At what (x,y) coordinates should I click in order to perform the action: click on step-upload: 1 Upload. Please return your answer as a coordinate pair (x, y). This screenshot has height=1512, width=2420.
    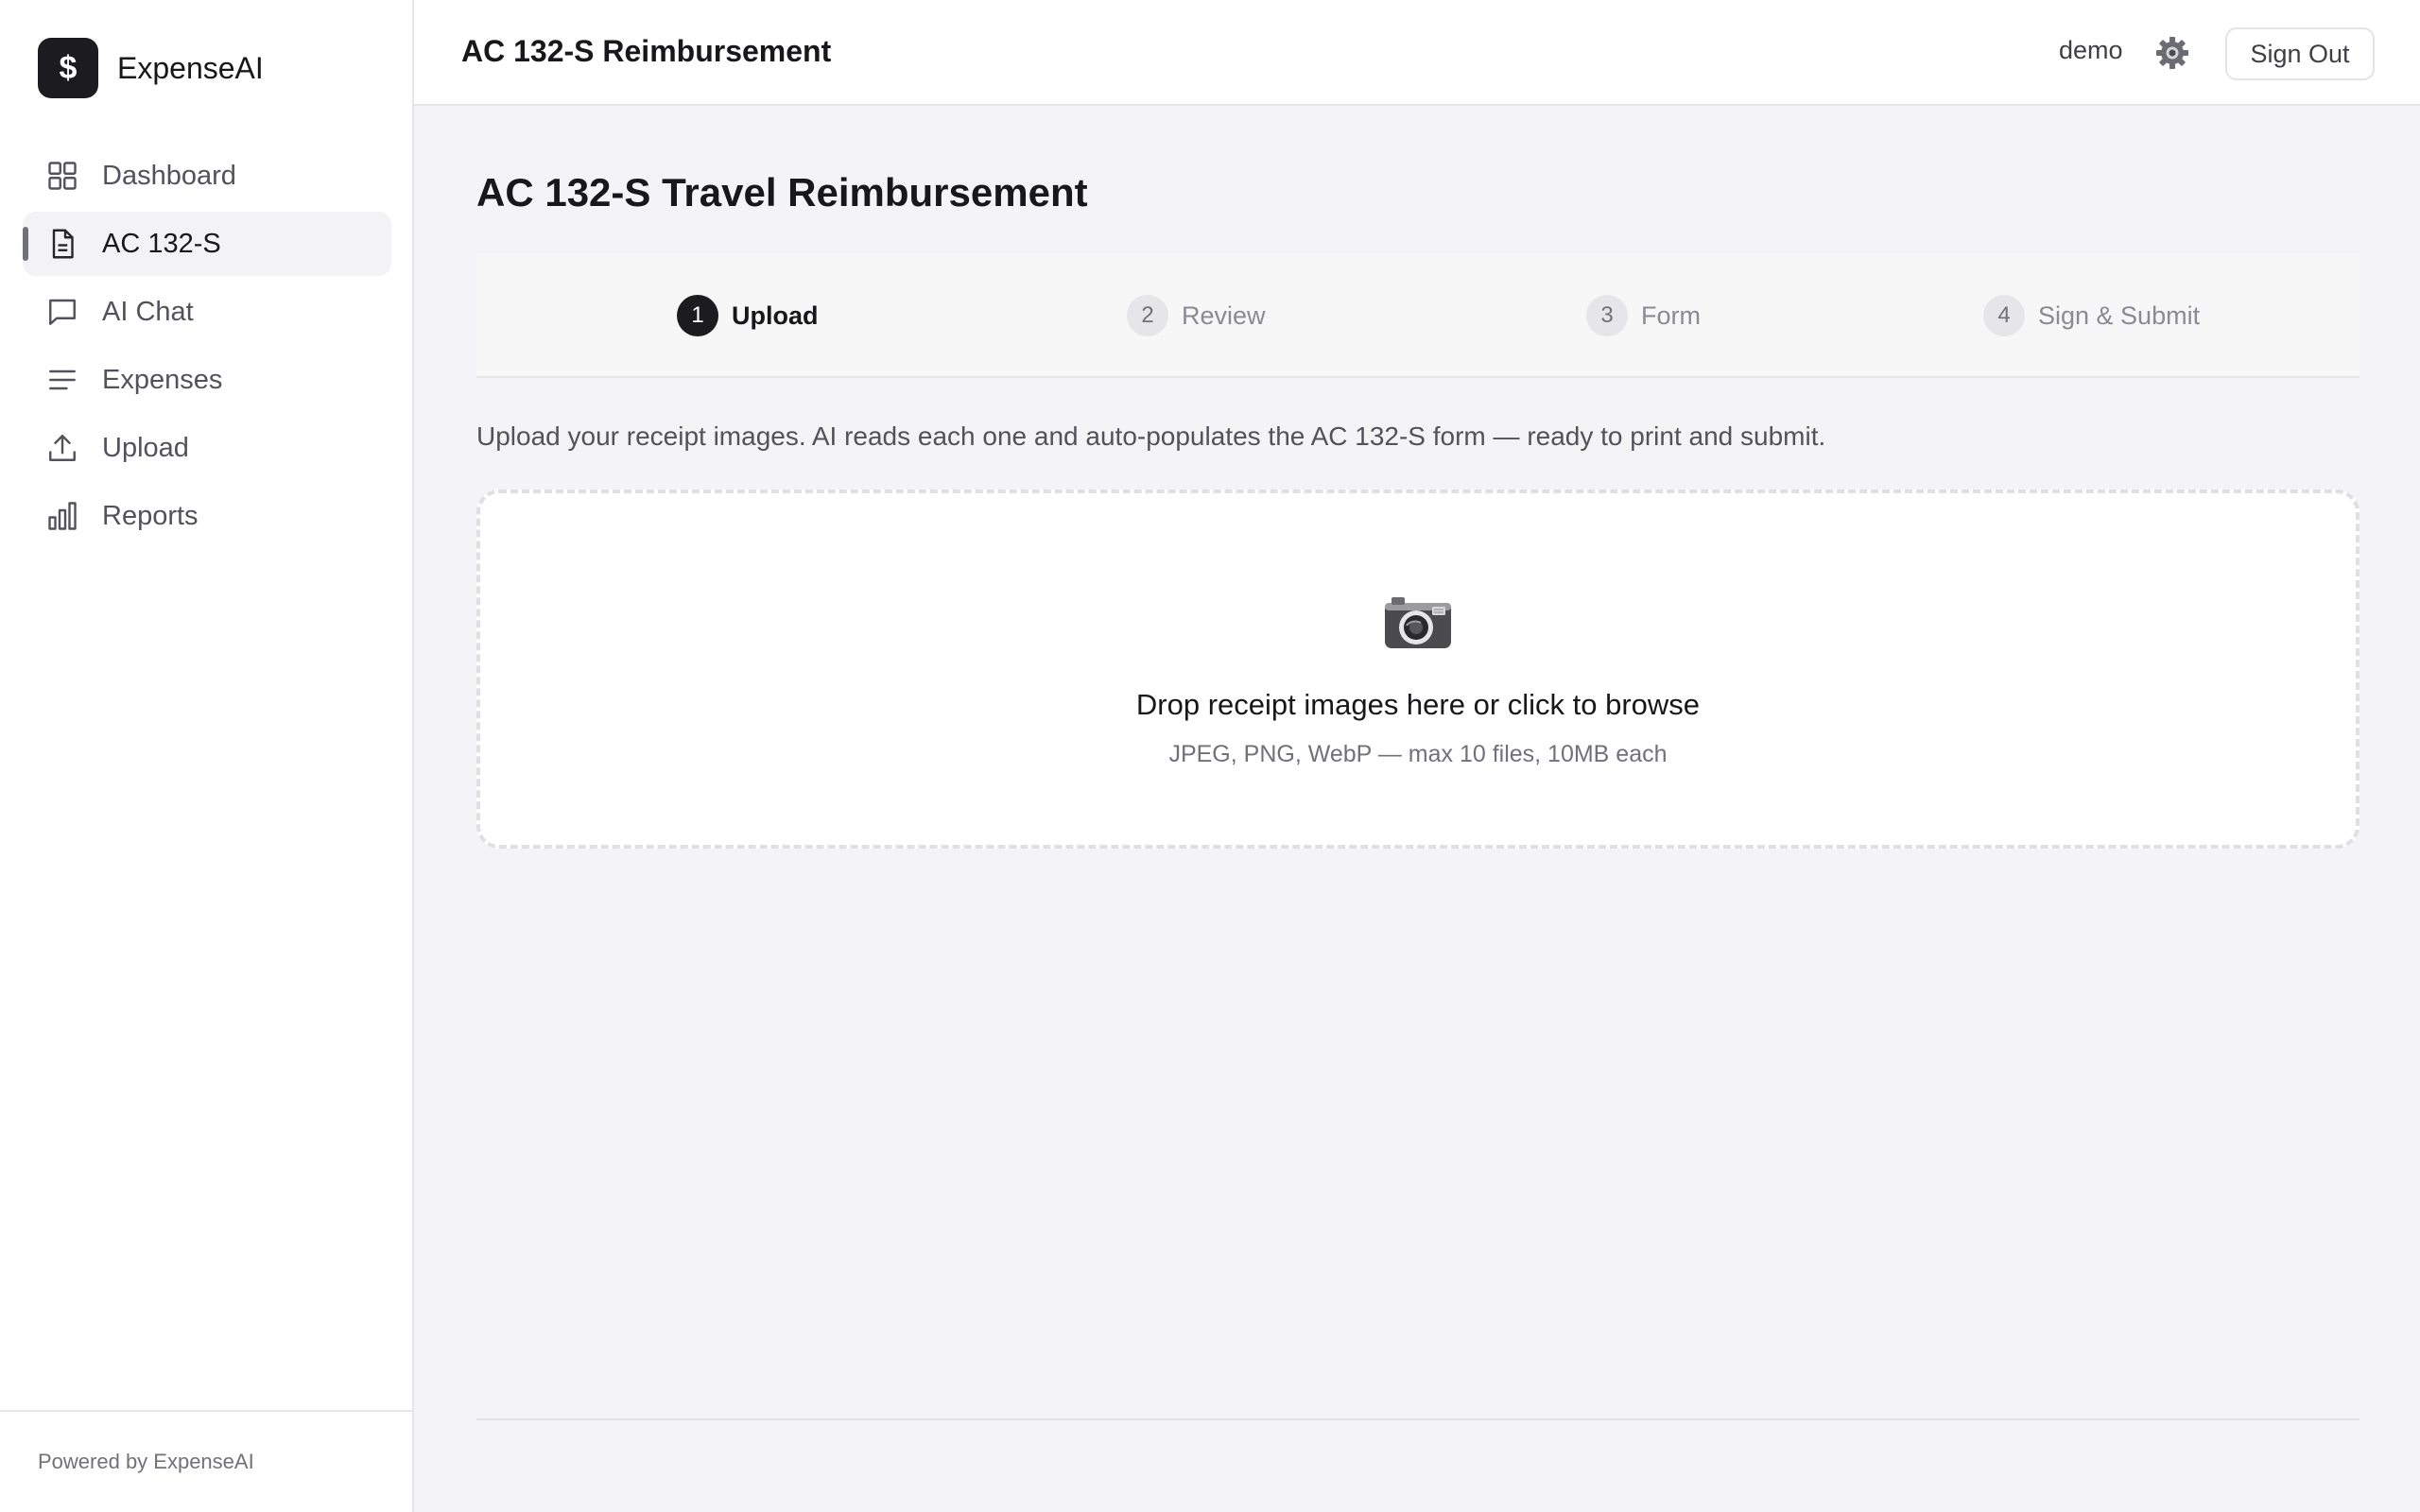
    Looking at the image, I should click on (748, 315).